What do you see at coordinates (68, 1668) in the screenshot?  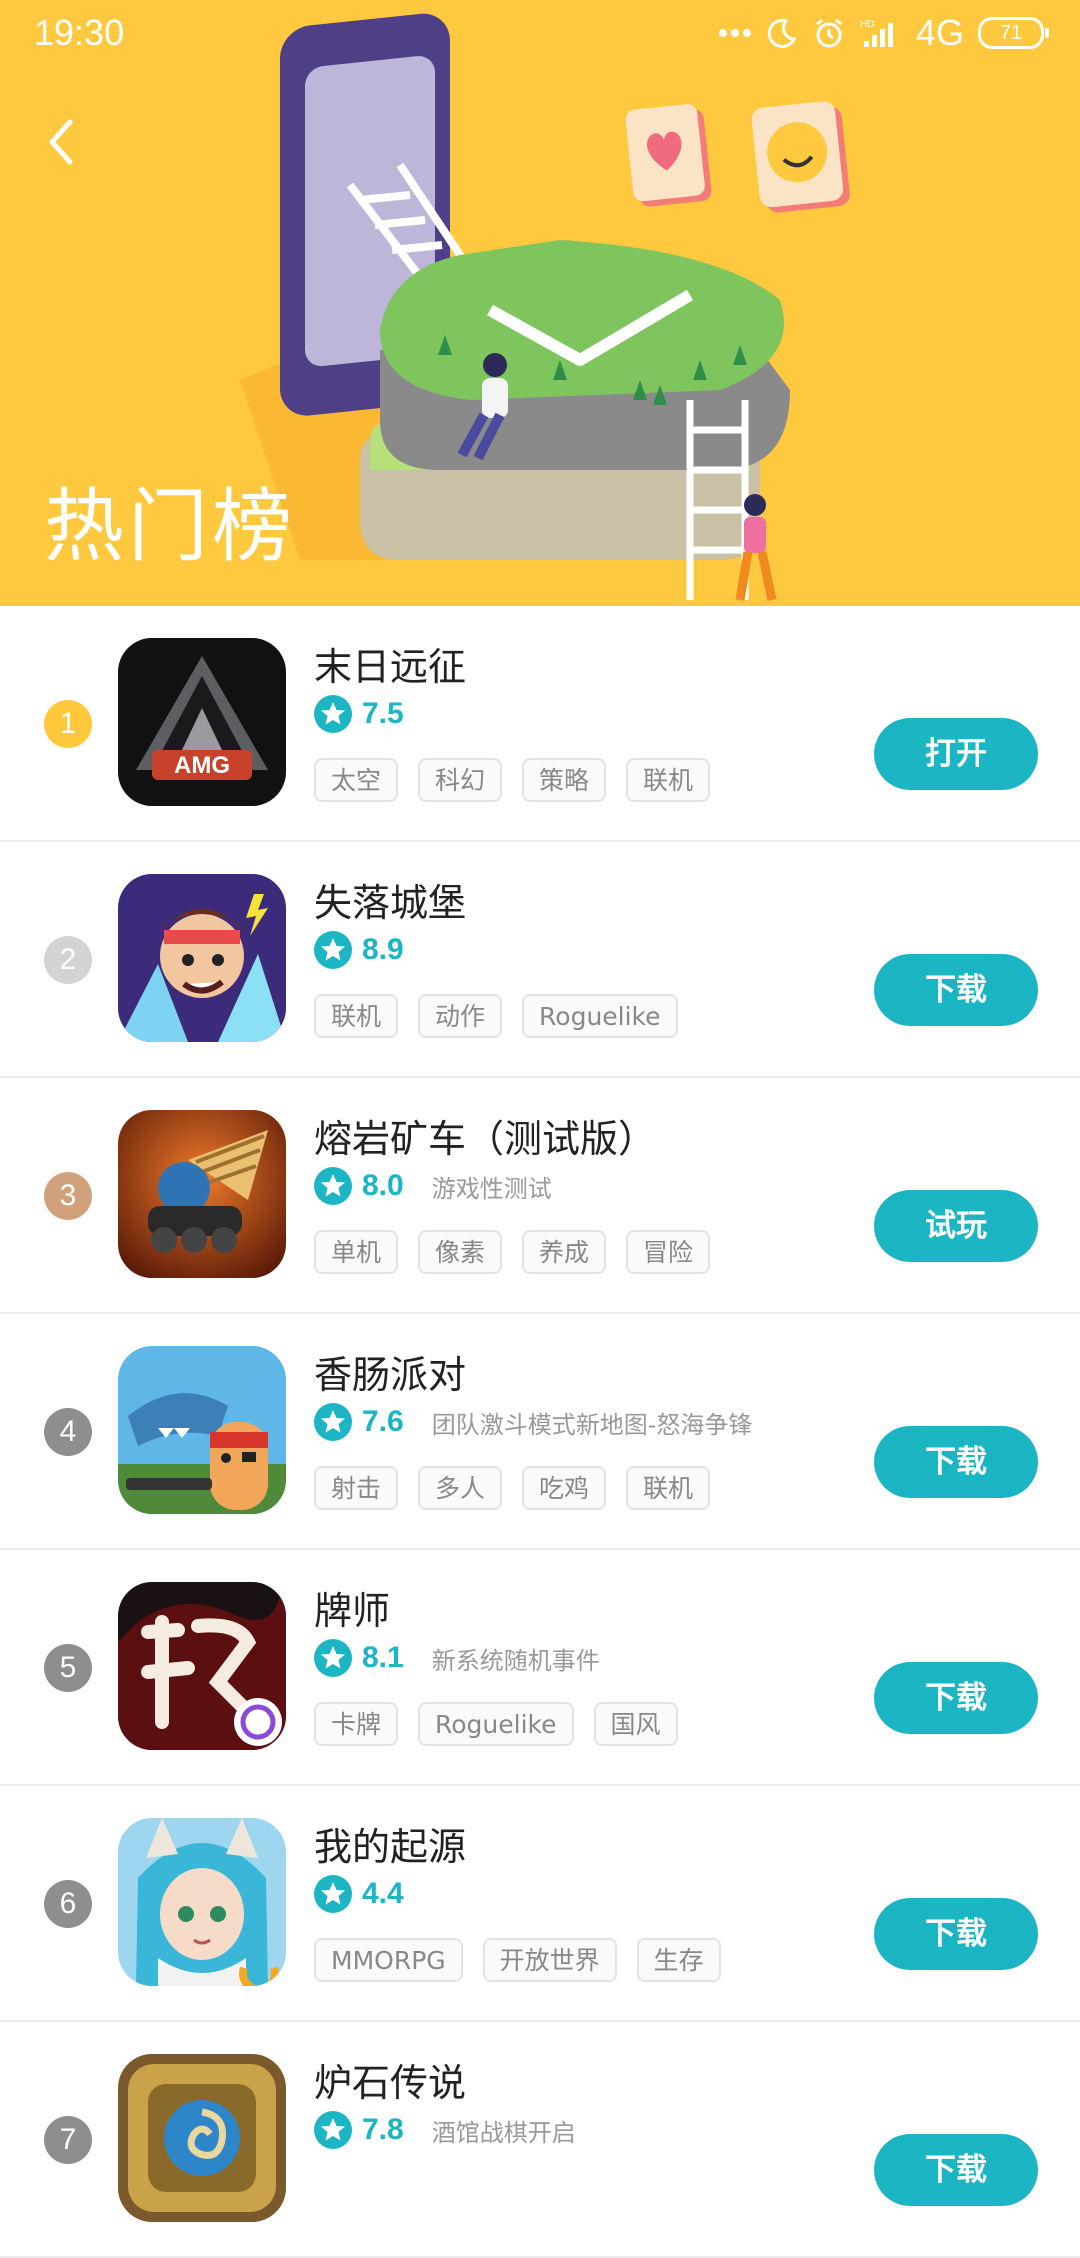 I see `rank-badge: 5` at bounding box center [68, 1668].